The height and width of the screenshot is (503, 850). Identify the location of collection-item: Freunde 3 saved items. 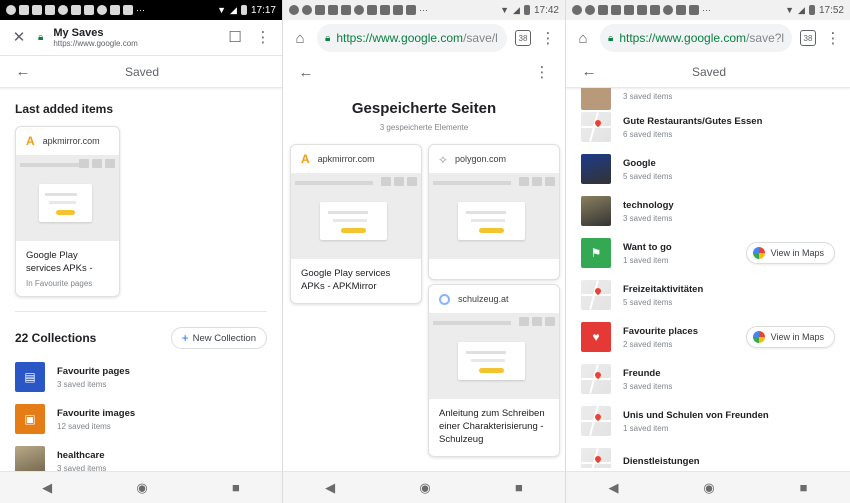
(708, 379).